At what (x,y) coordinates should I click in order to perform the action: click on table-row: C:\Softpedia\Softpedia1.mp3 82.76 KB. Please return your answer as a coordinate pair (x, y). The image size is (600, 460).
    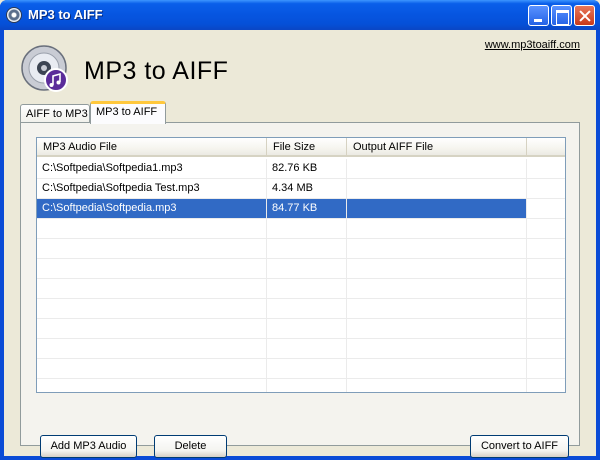
    Looking at the image, I should click on (301, 169).